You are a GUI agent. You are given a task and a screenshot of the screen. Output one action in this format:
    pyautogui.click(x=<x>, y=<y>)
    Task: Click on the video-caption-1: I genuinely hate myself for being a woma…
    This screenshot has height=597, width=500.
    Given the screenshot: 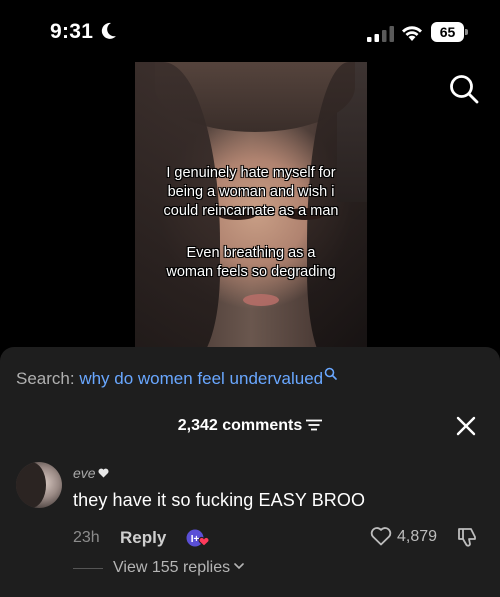 What is the action you would take?
    pyautogui.click(x=251, y=192)
    